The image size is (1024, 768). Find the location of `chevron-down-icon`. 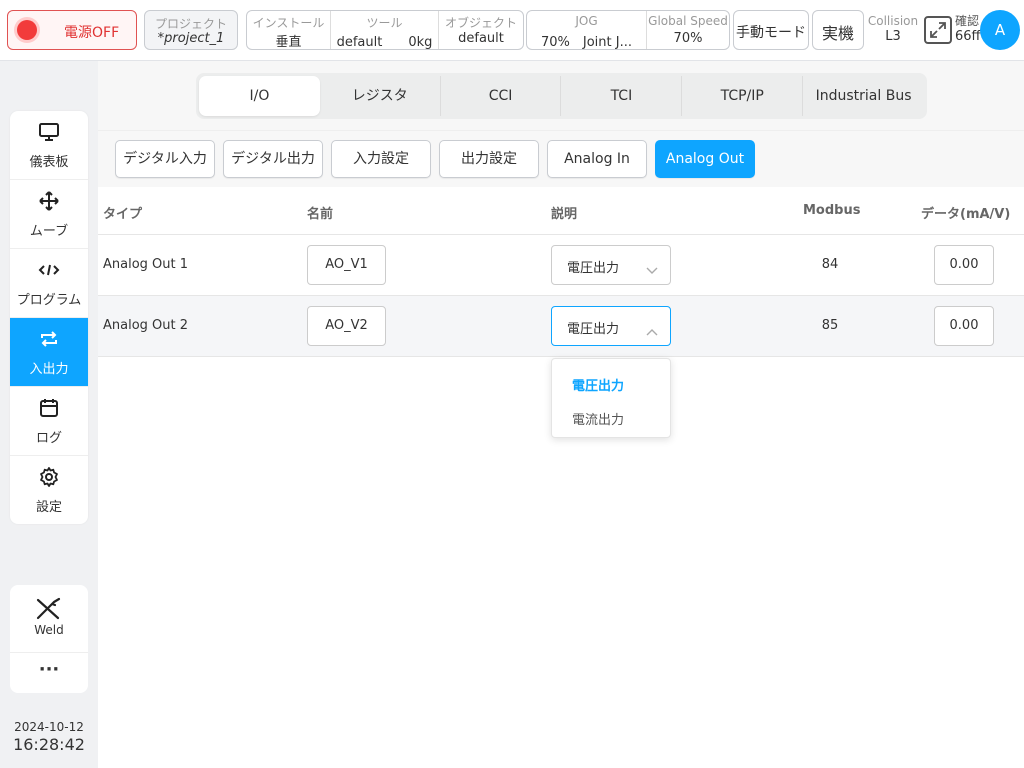

chevron-down-icon is located at coordinates (652, 269).